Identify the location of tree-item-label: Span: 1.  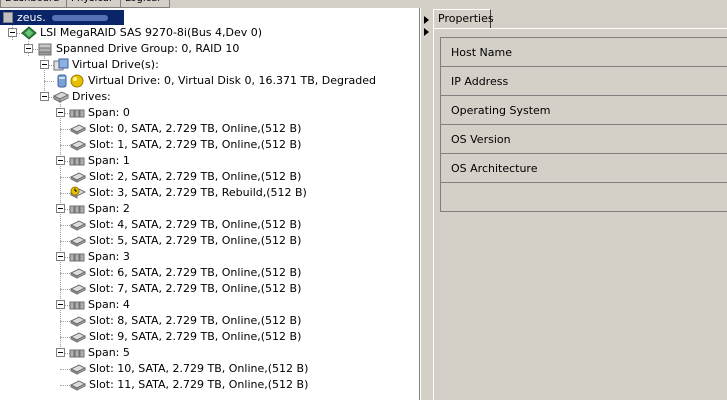
(109, 160).